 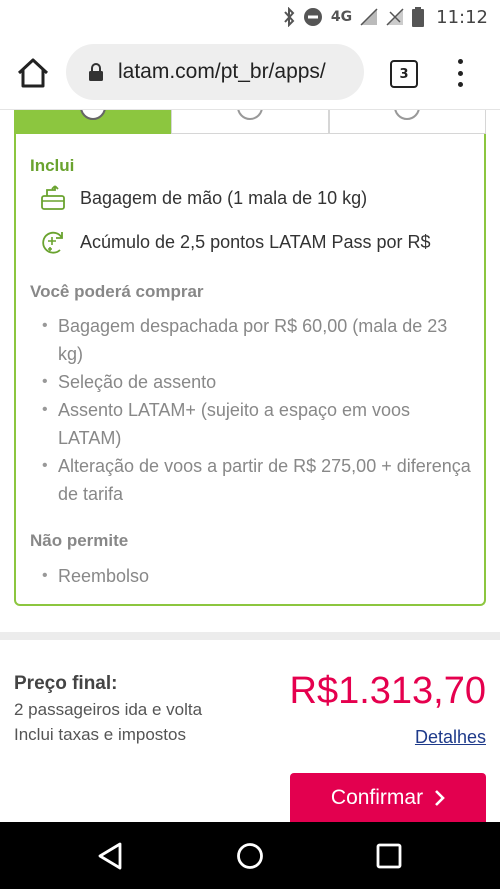 I want to click on list-item: Reembolso, so click(x=258, y=576).